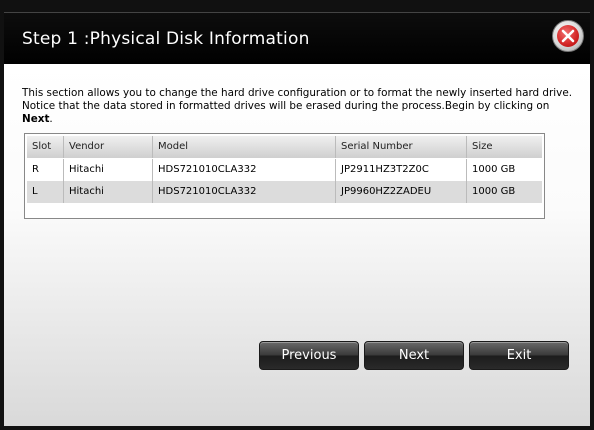 The width and height of the screenshot is (594, 430). What do you see at coordinates (401, 192) in the screenshot?
I see `cell-serial-number: JP9960HZ2ZADEU` at bounding box center [401, 192].